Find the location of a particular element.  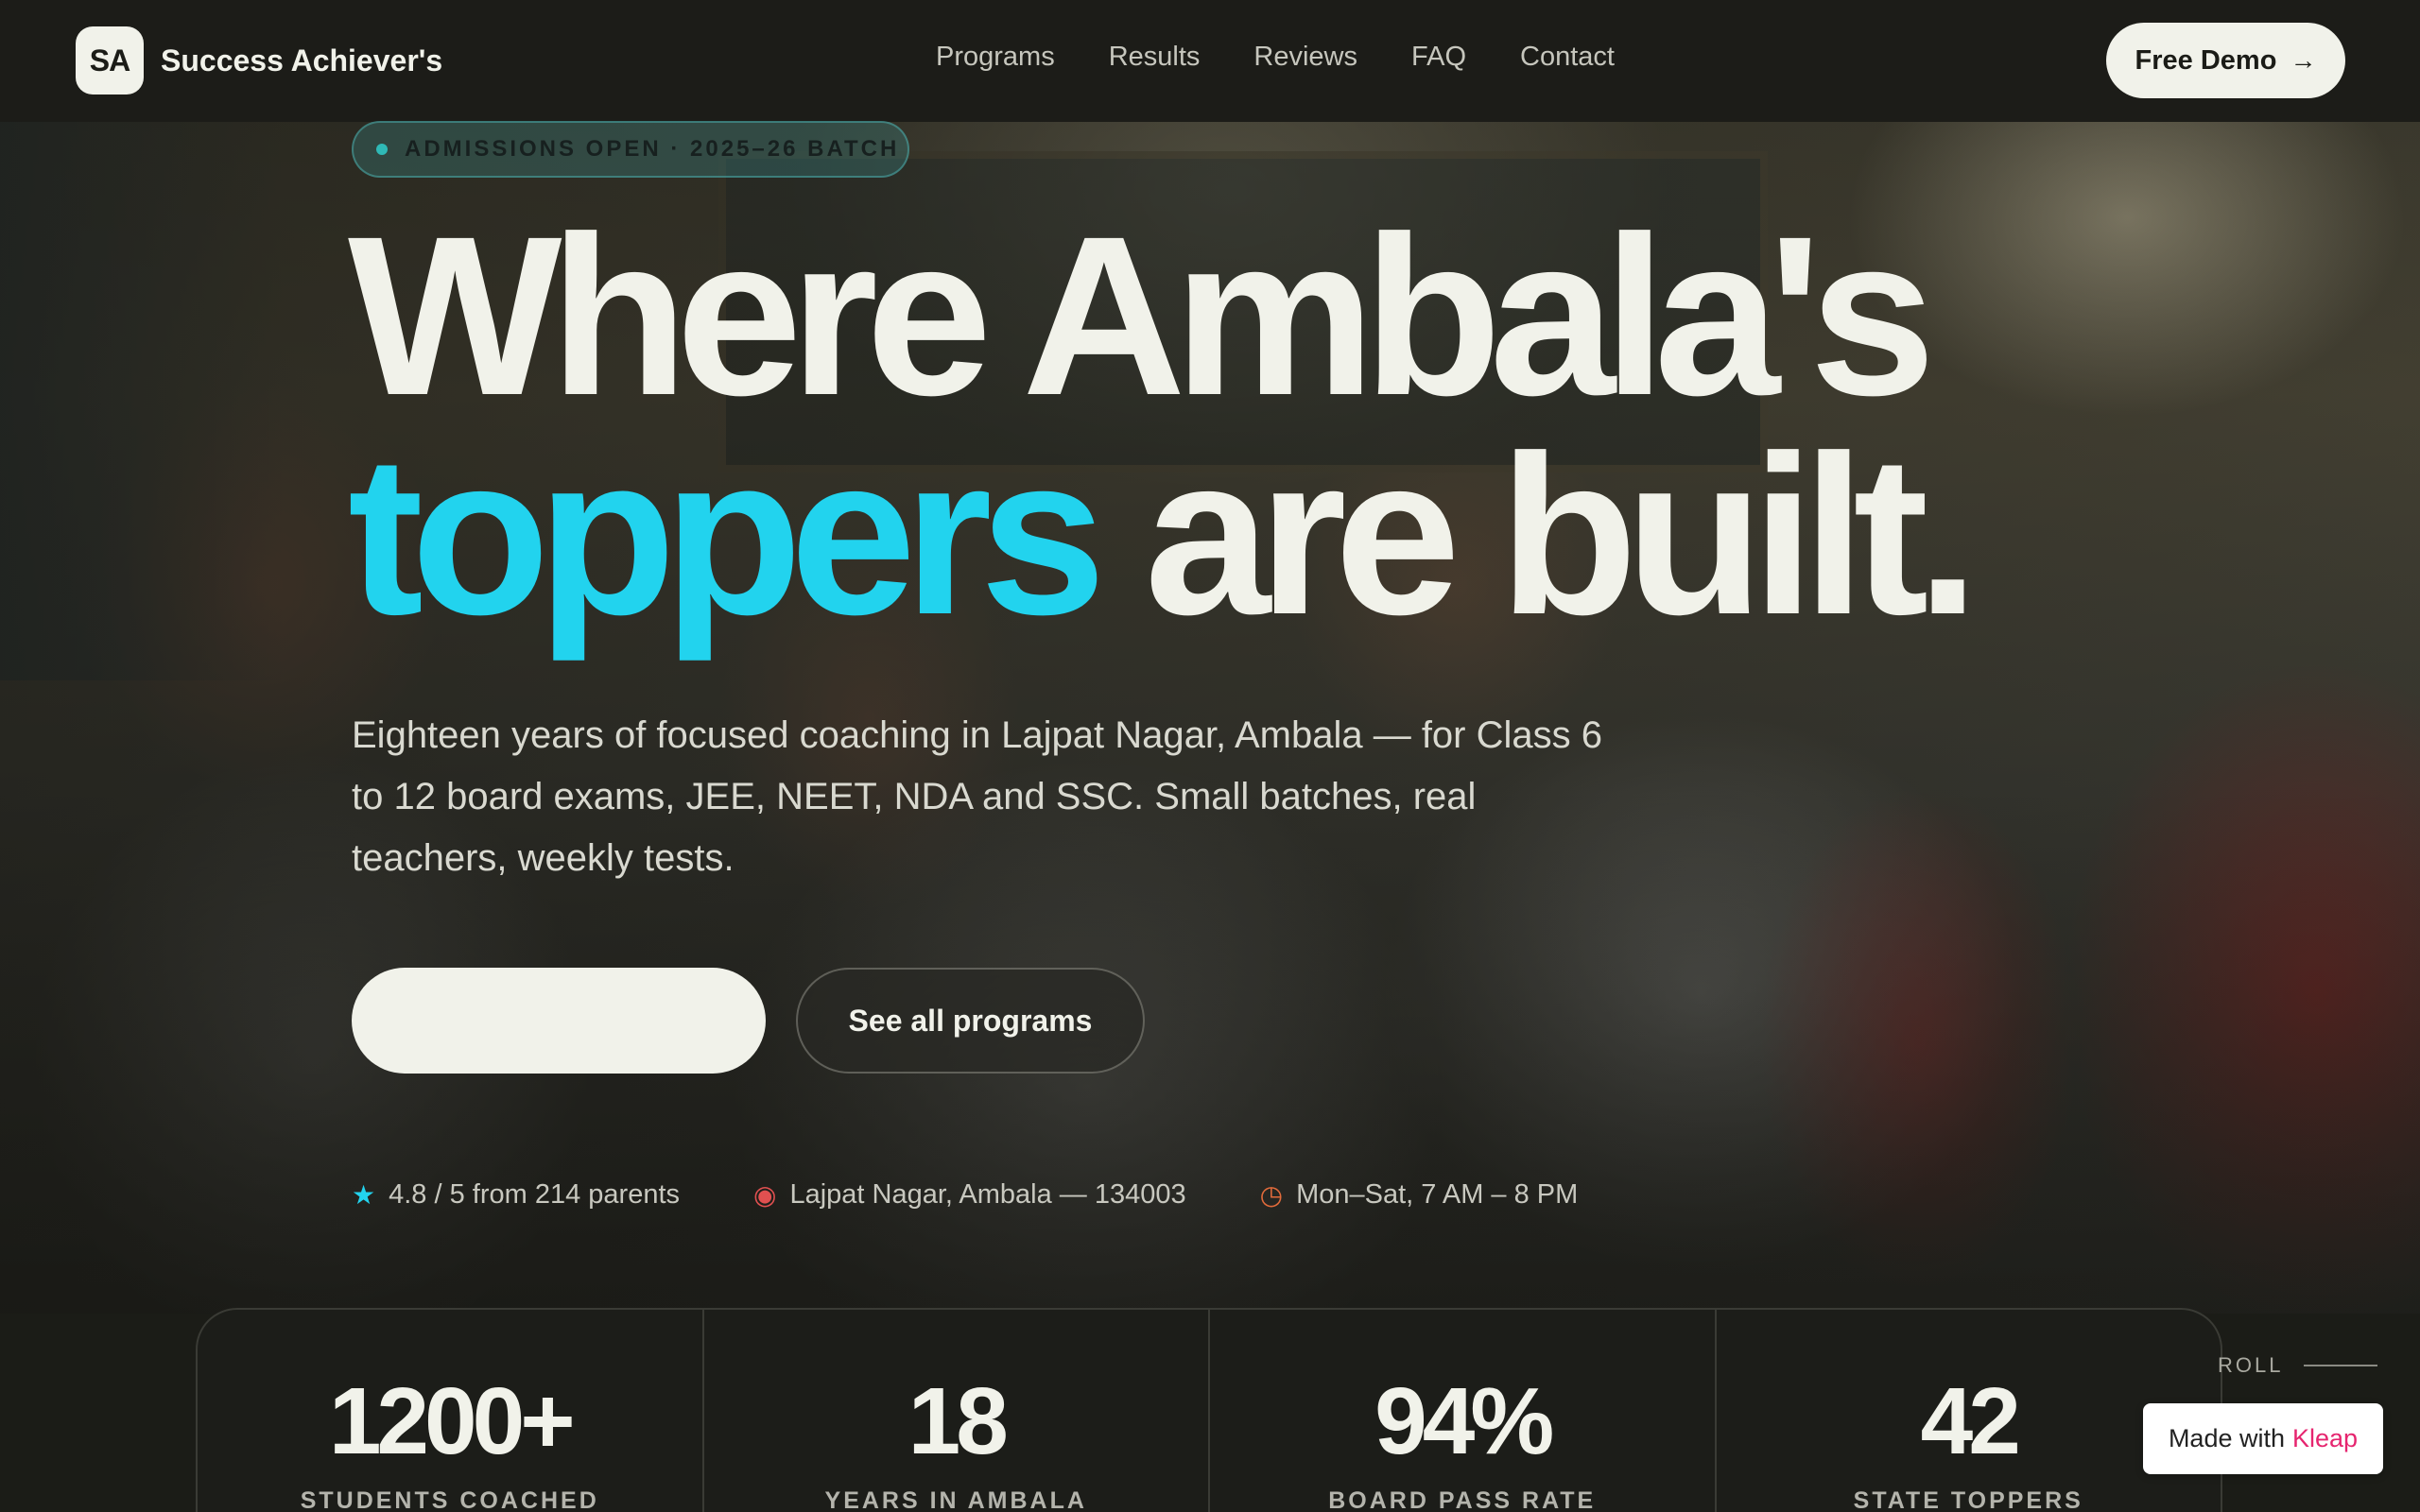

badge-text: ADMISSIONS OPEN · 2025–26 BATCH is located at coordinates (653, 149).